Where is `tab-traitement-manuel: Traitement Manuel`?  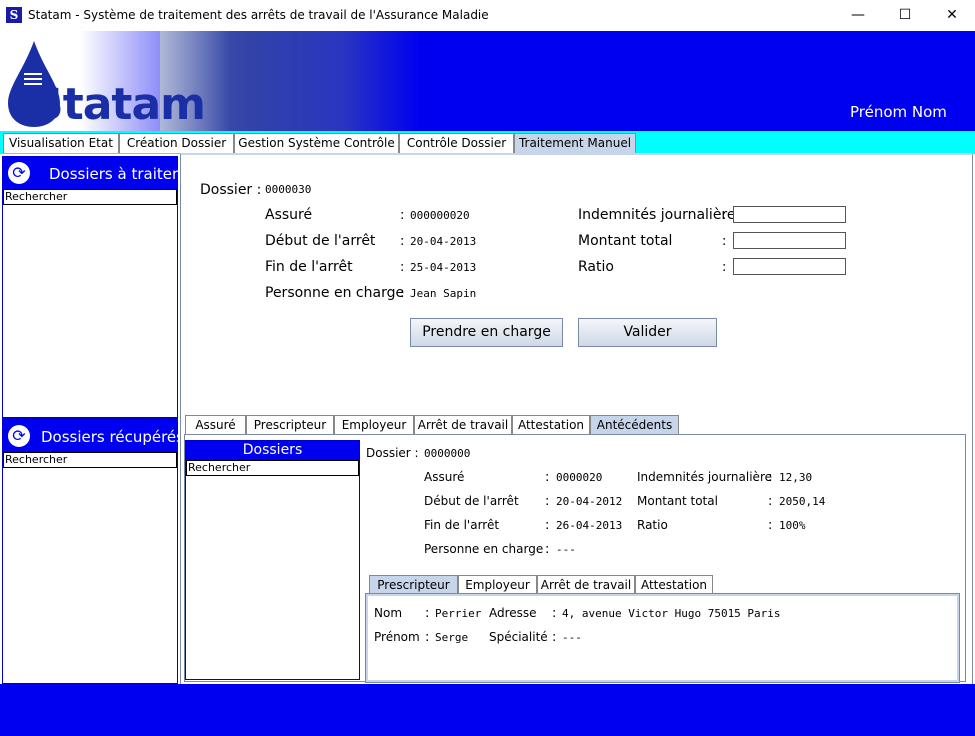
tab-traitement-manuel: Traitement Manuel is located at coordinates (575, 143).